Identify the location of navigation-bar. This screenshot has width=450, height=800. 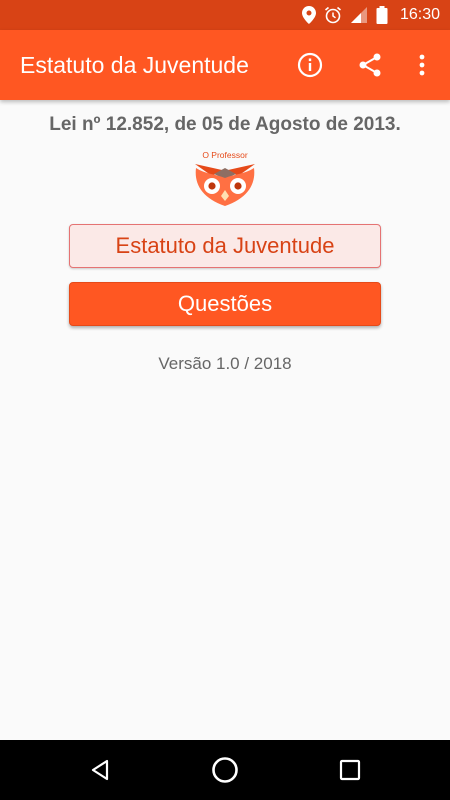
(225, 770).